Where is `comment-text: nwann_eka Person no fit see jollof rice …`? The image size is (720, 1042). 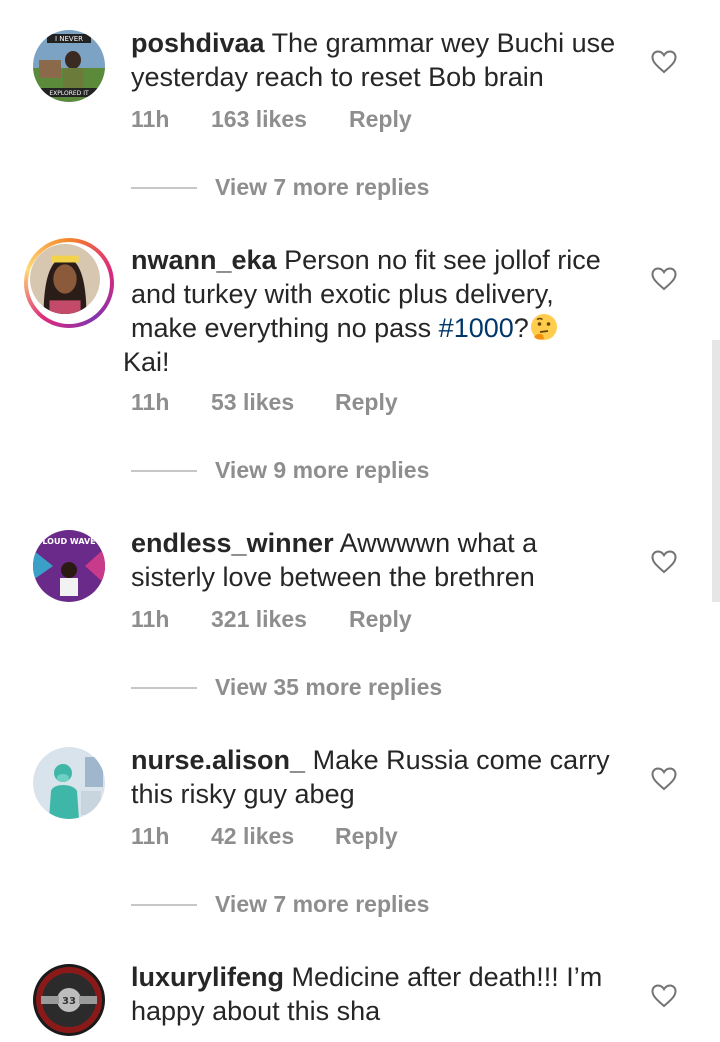
comment-text: nwann_eka Person no fit see jollof rice … is located at coordinates (372, 311).